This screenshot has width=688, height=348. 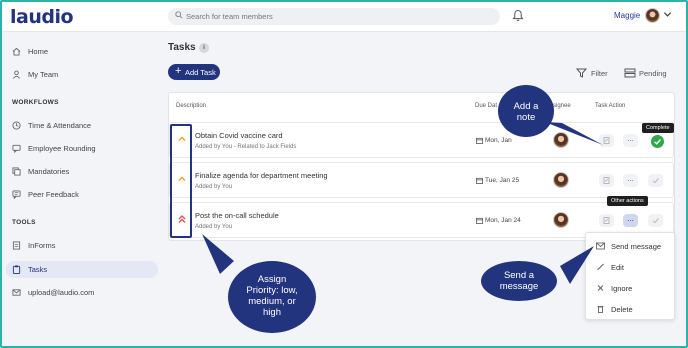 What do you see at coordinates (526, 106) in the screenshot?
I see `callout-line: Add a` at bounding box center [526, 106].